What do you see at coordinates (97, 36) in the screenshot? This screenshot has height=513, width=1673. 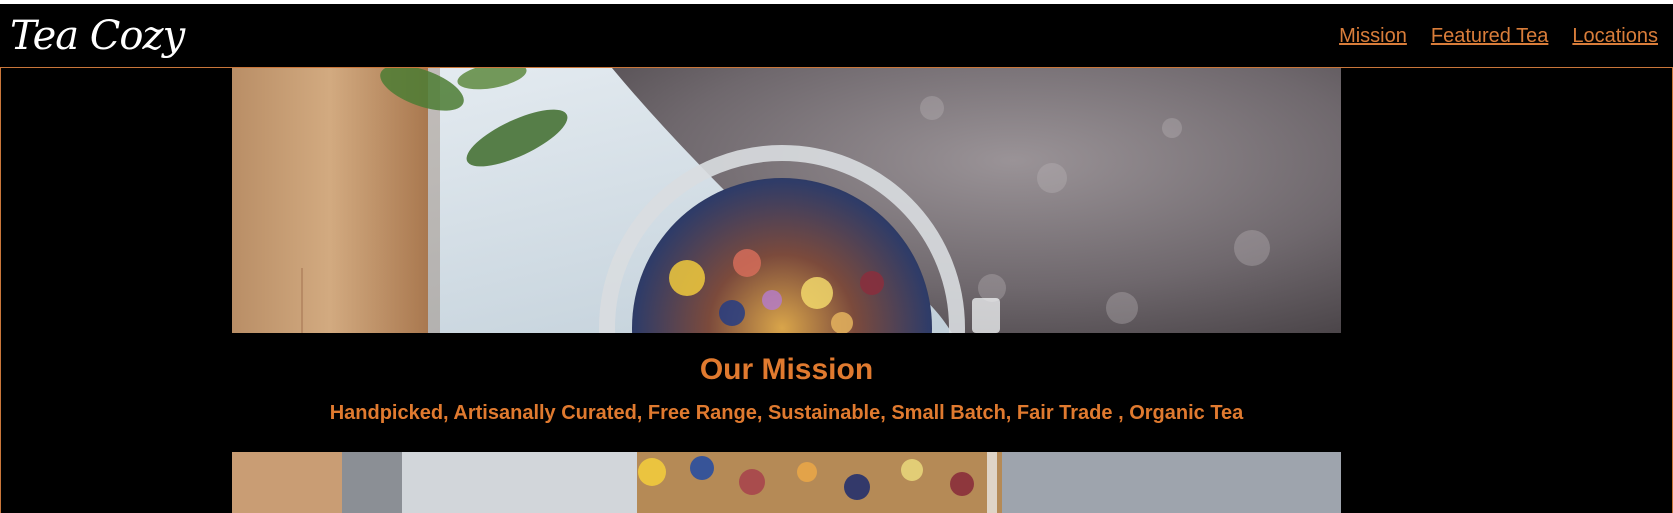 I see `site-logo: Tea Cozy` at bounding box center [97, 36].